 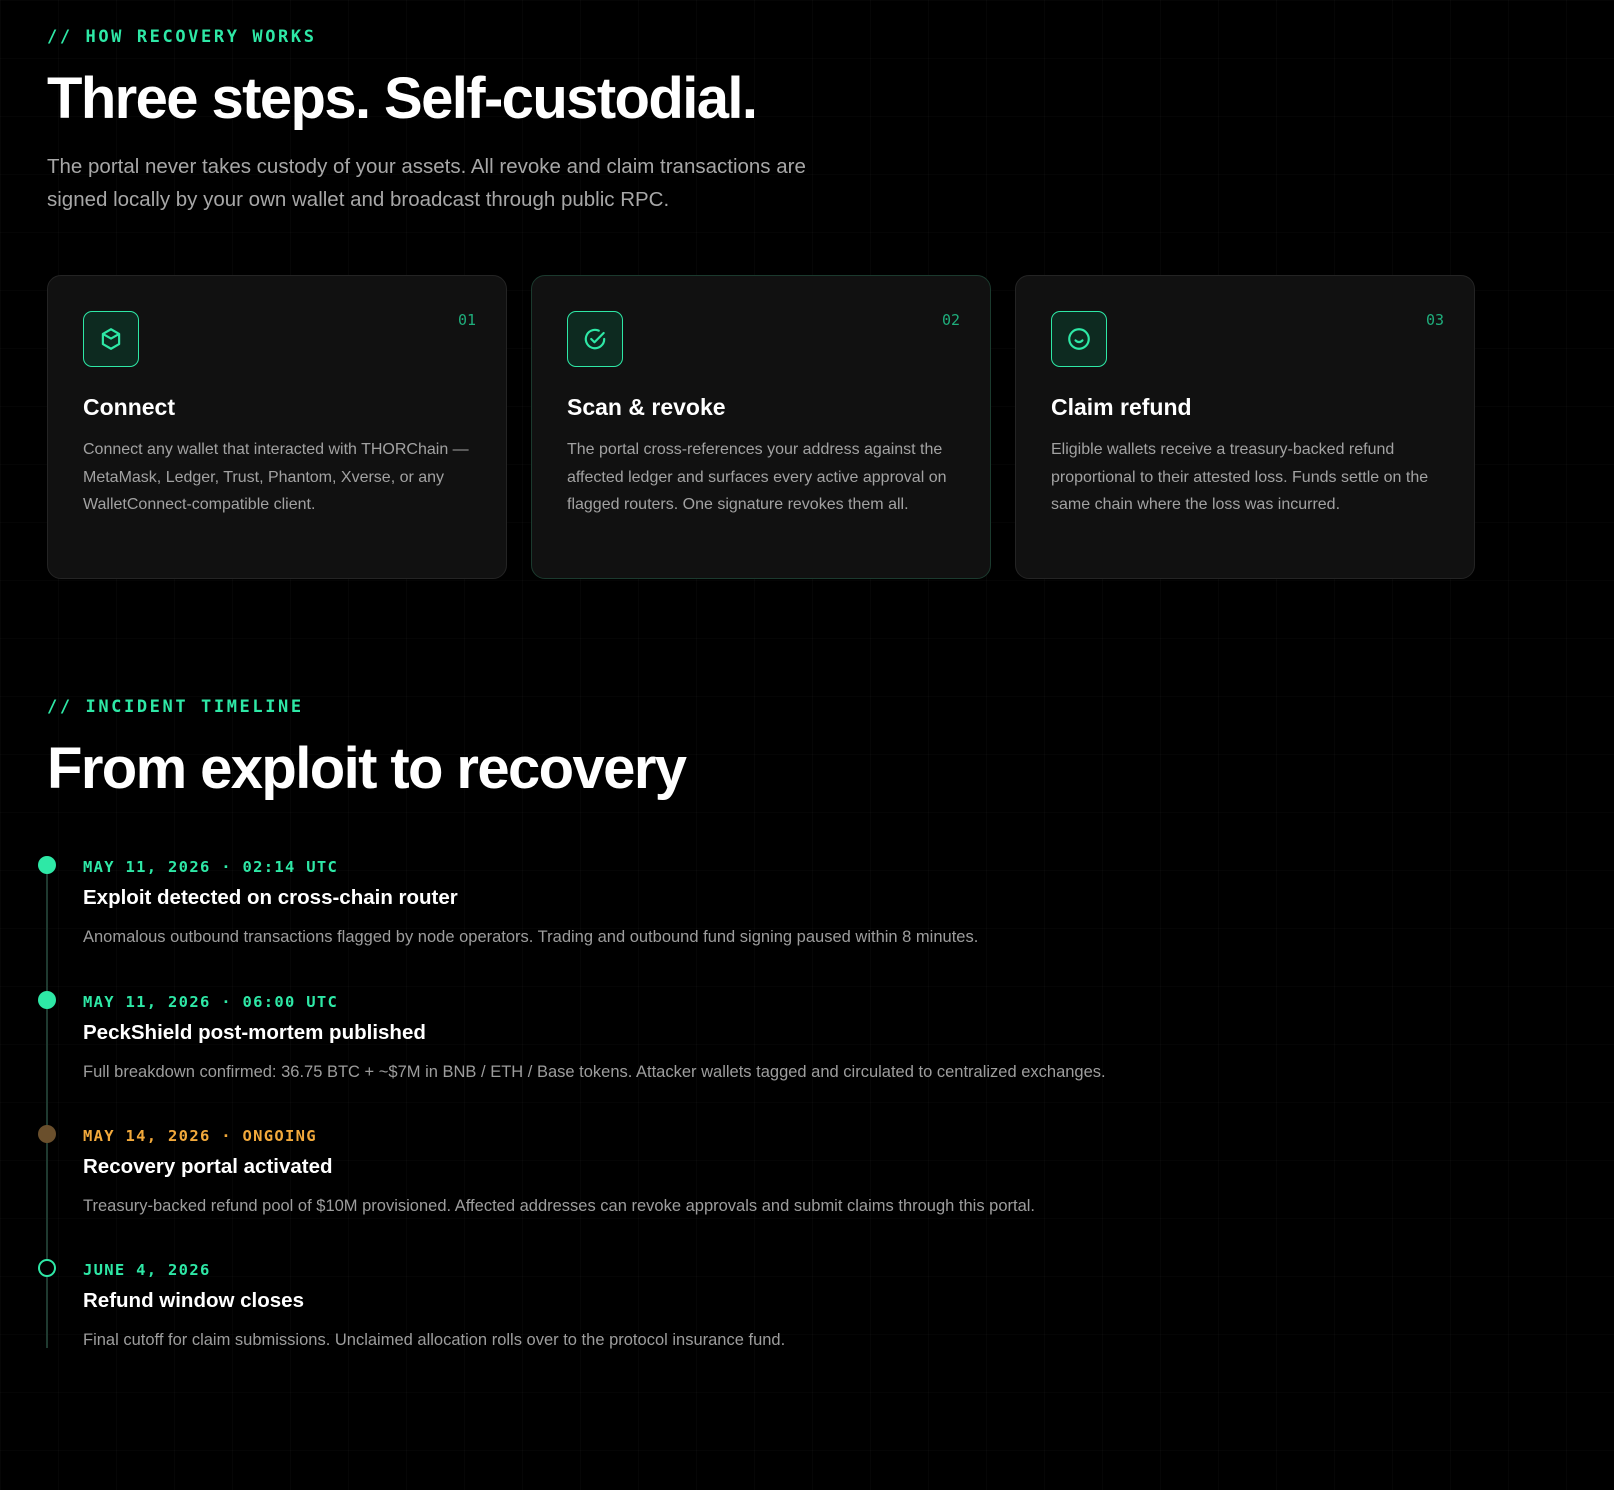 I want to click on step-title: Connect, so click(x=129, y=407).